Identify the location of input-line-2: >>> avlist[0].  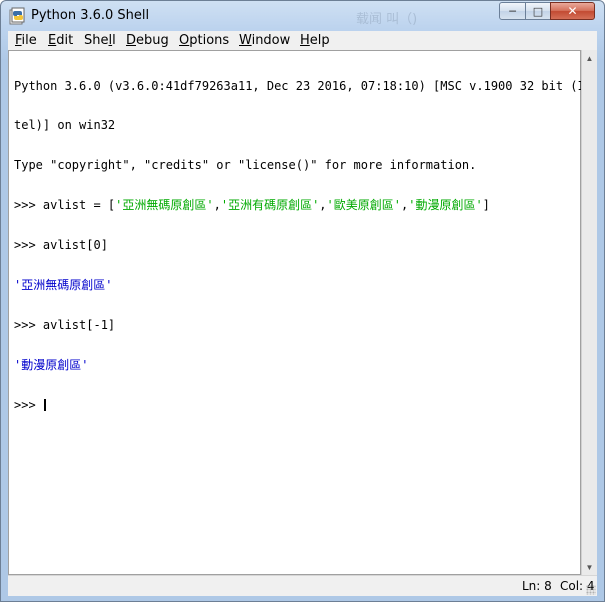
(294, 245).